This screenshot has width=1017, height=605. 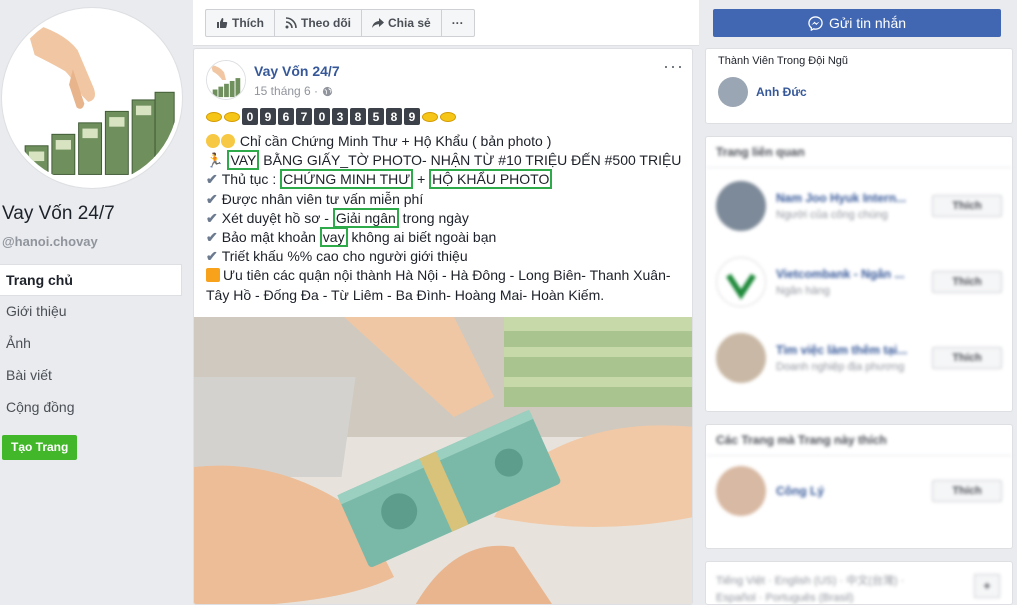 What do you see at coordinates (781, 92) in the screenshot?
I see `team-member-name: Anh Đức` at bounding box center [781, 92].